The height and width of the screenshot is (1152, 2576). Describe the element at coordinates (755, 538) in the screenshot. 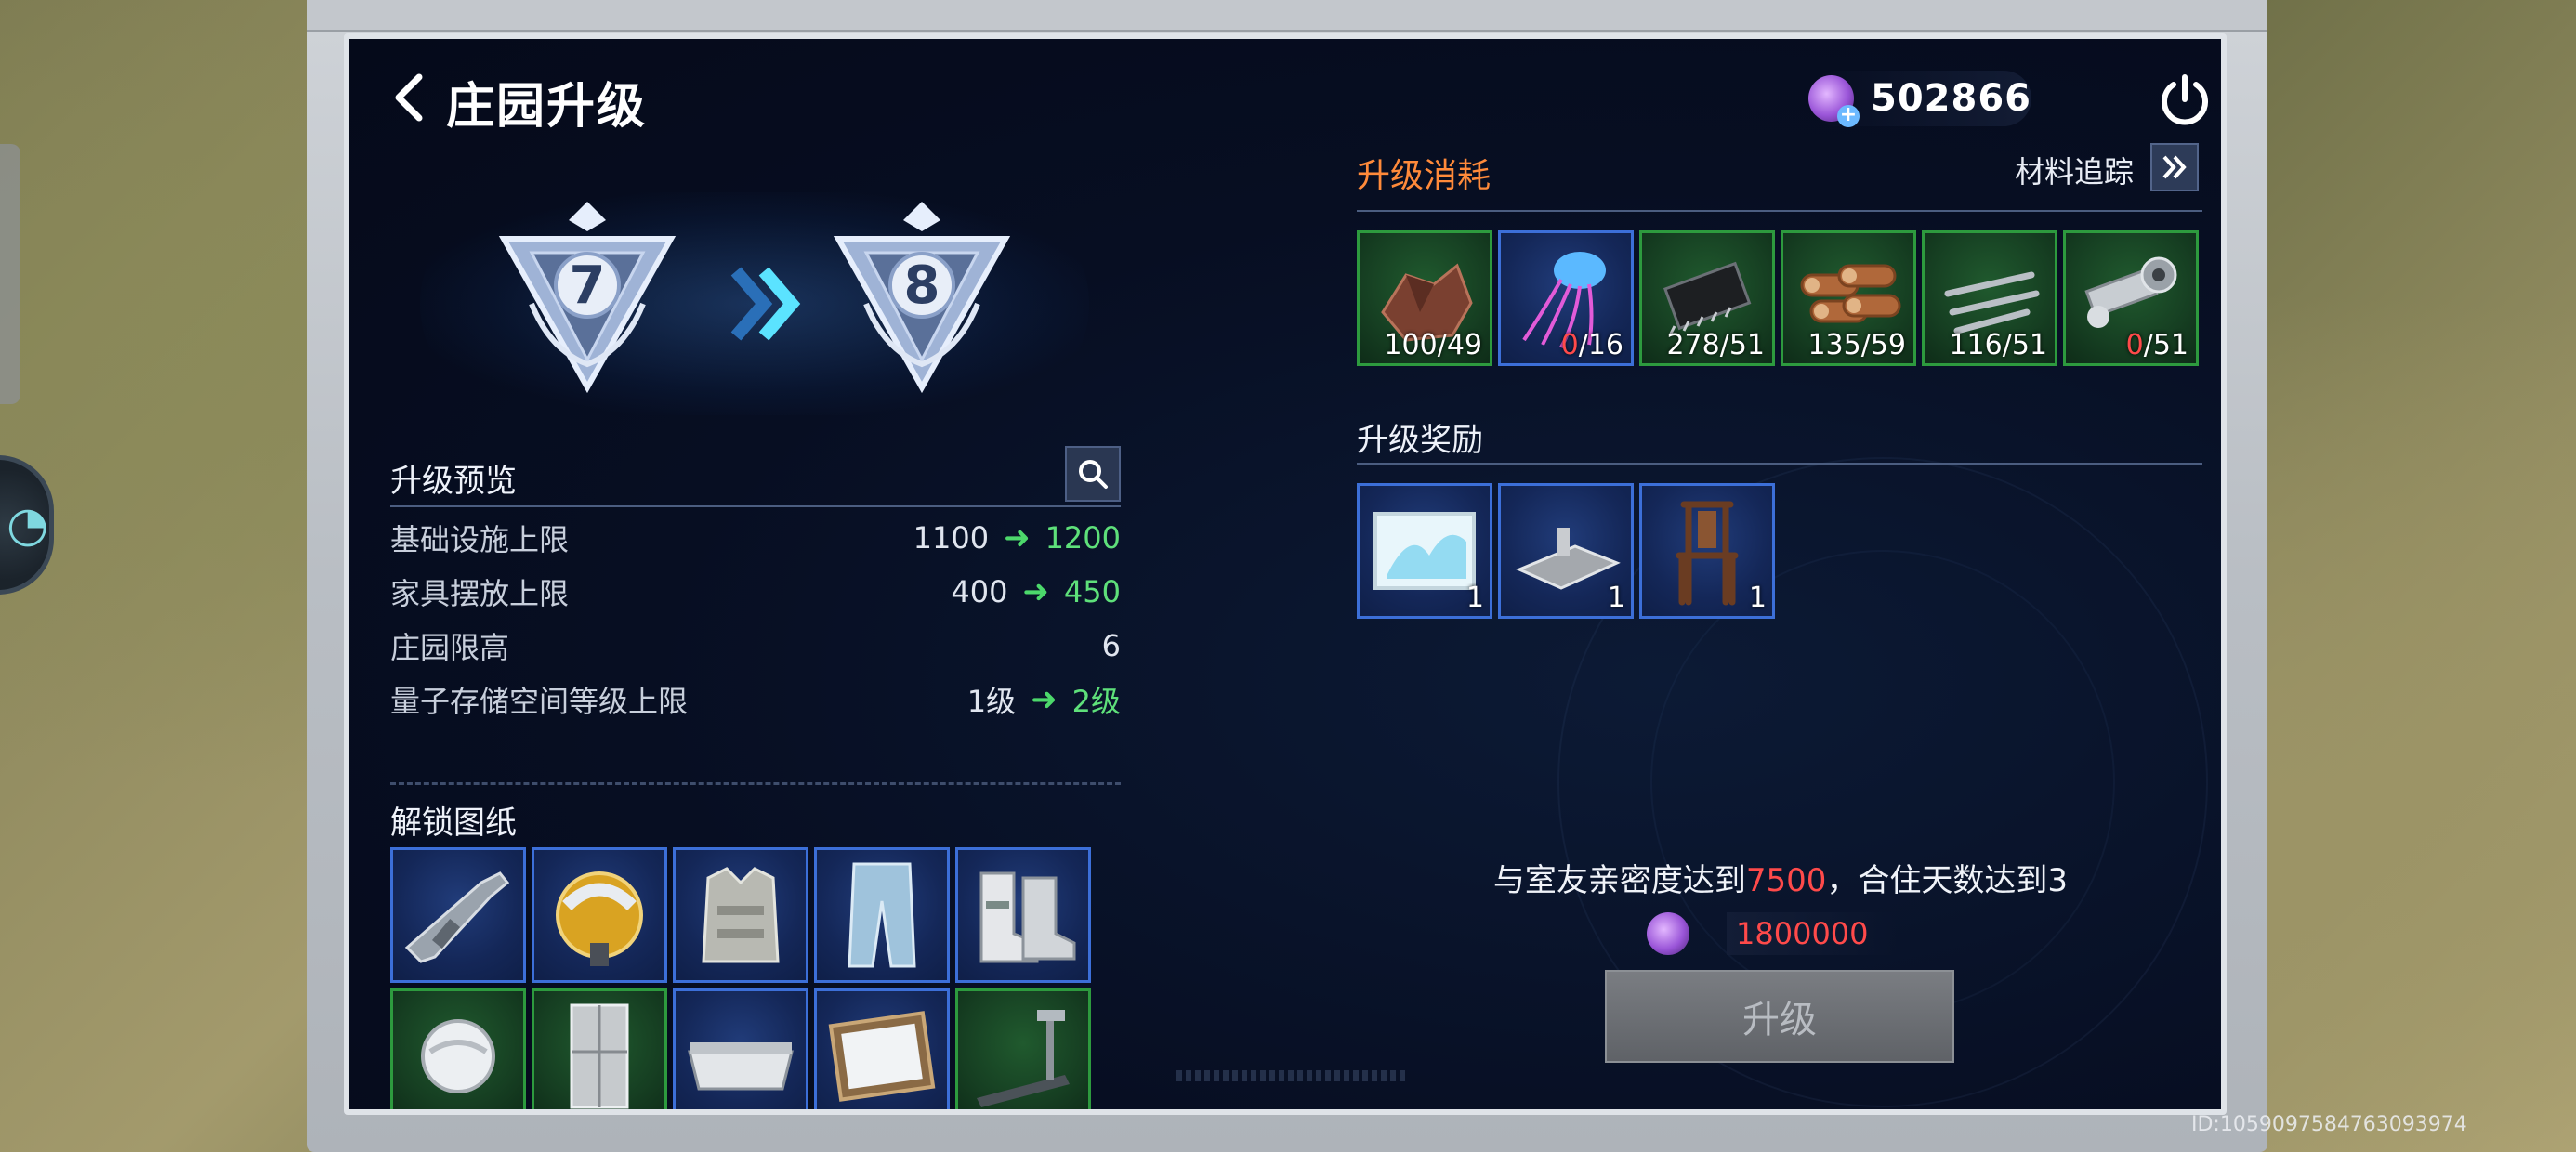

I see `stat-row: 基础设施上限 1100 ➜ 1200` at that location.